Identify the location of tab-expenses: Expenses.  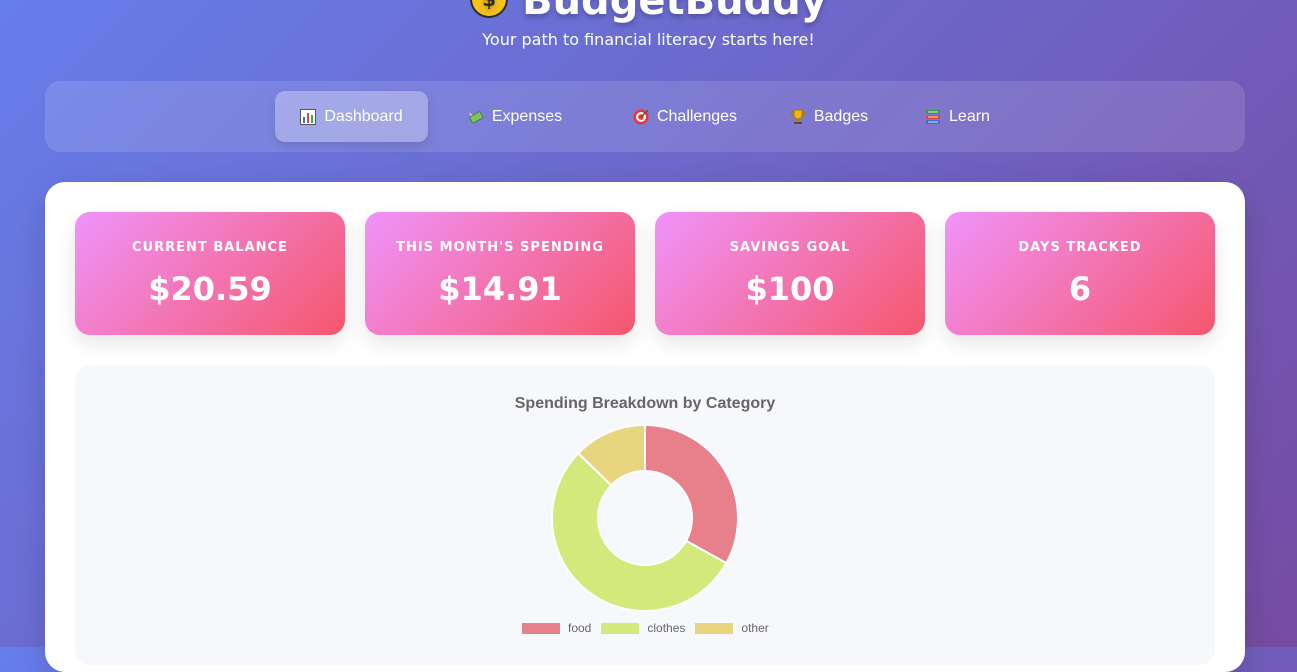
(515, 116).